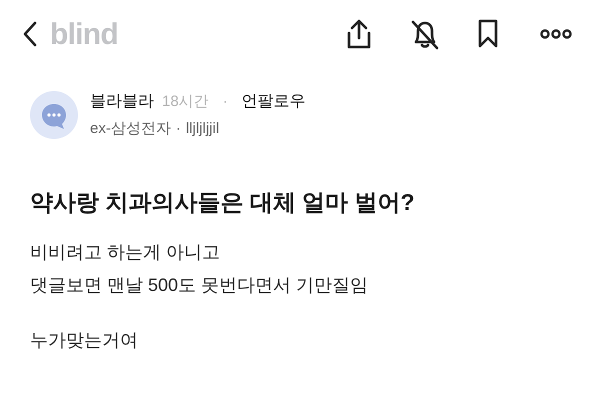 The height and width of the screenshot is (407, 600). Describe the element at coordinates (122, 102) in the screenshot. I see `author-name: 블라블라` at that location.